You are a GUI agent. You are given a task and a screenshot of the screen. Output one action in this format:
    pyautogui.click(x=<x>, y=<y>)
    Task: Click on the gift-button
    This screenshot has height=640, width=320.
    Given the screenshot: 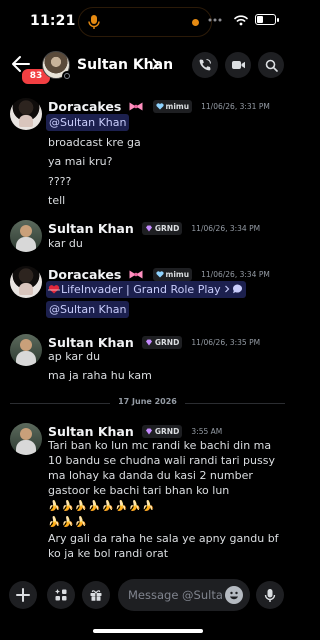 What is the action you would take?
    pyautogui.click(x=96, y=595)
    